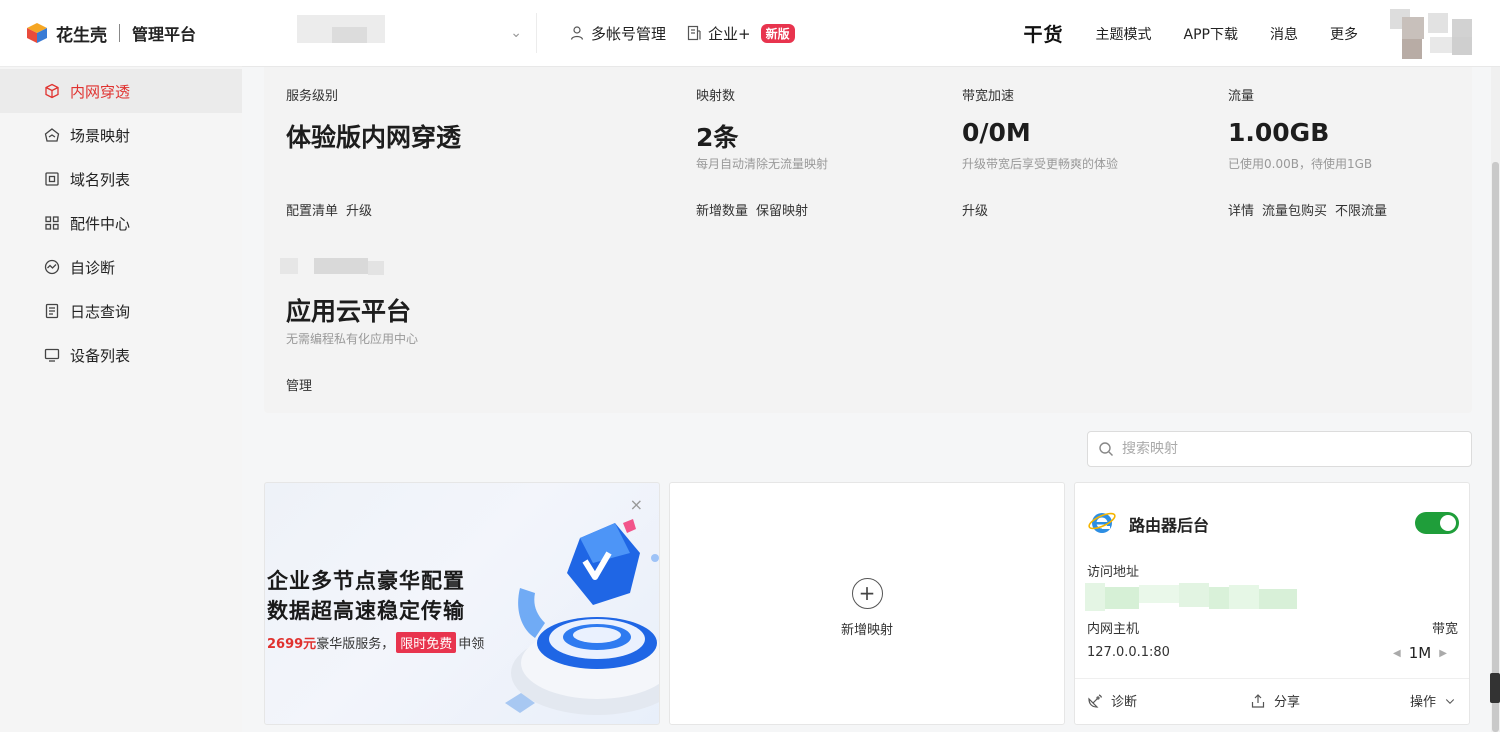  What do you see at coordinates (1344, 34) in the screenshot?
I see `more-link: 更多` at bounding box center [1344, 34].